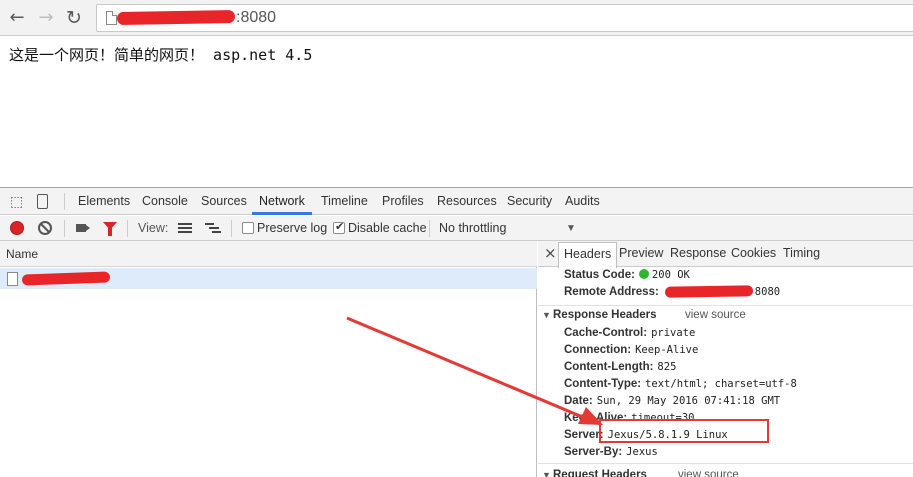  I want to click on header-key: Server-By:, so click(593, 452).